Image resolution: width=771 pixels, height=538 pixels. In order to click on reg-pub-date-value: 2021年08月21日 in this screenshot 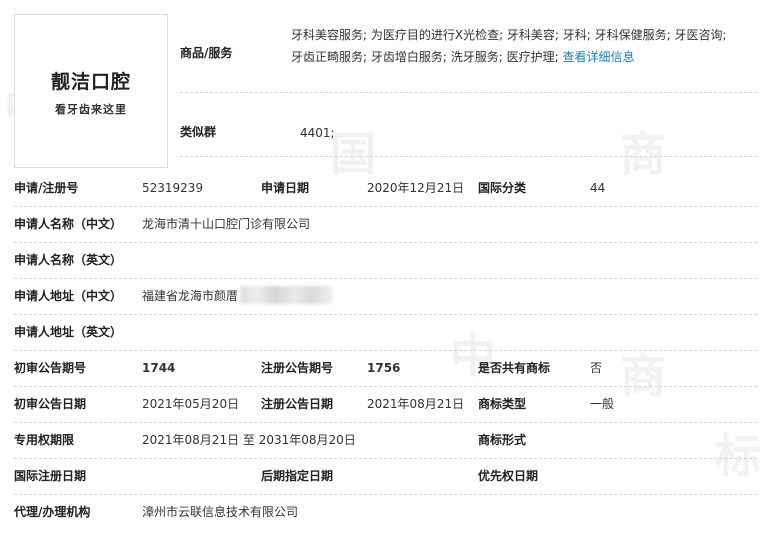, I will do `click(416, 404)`.